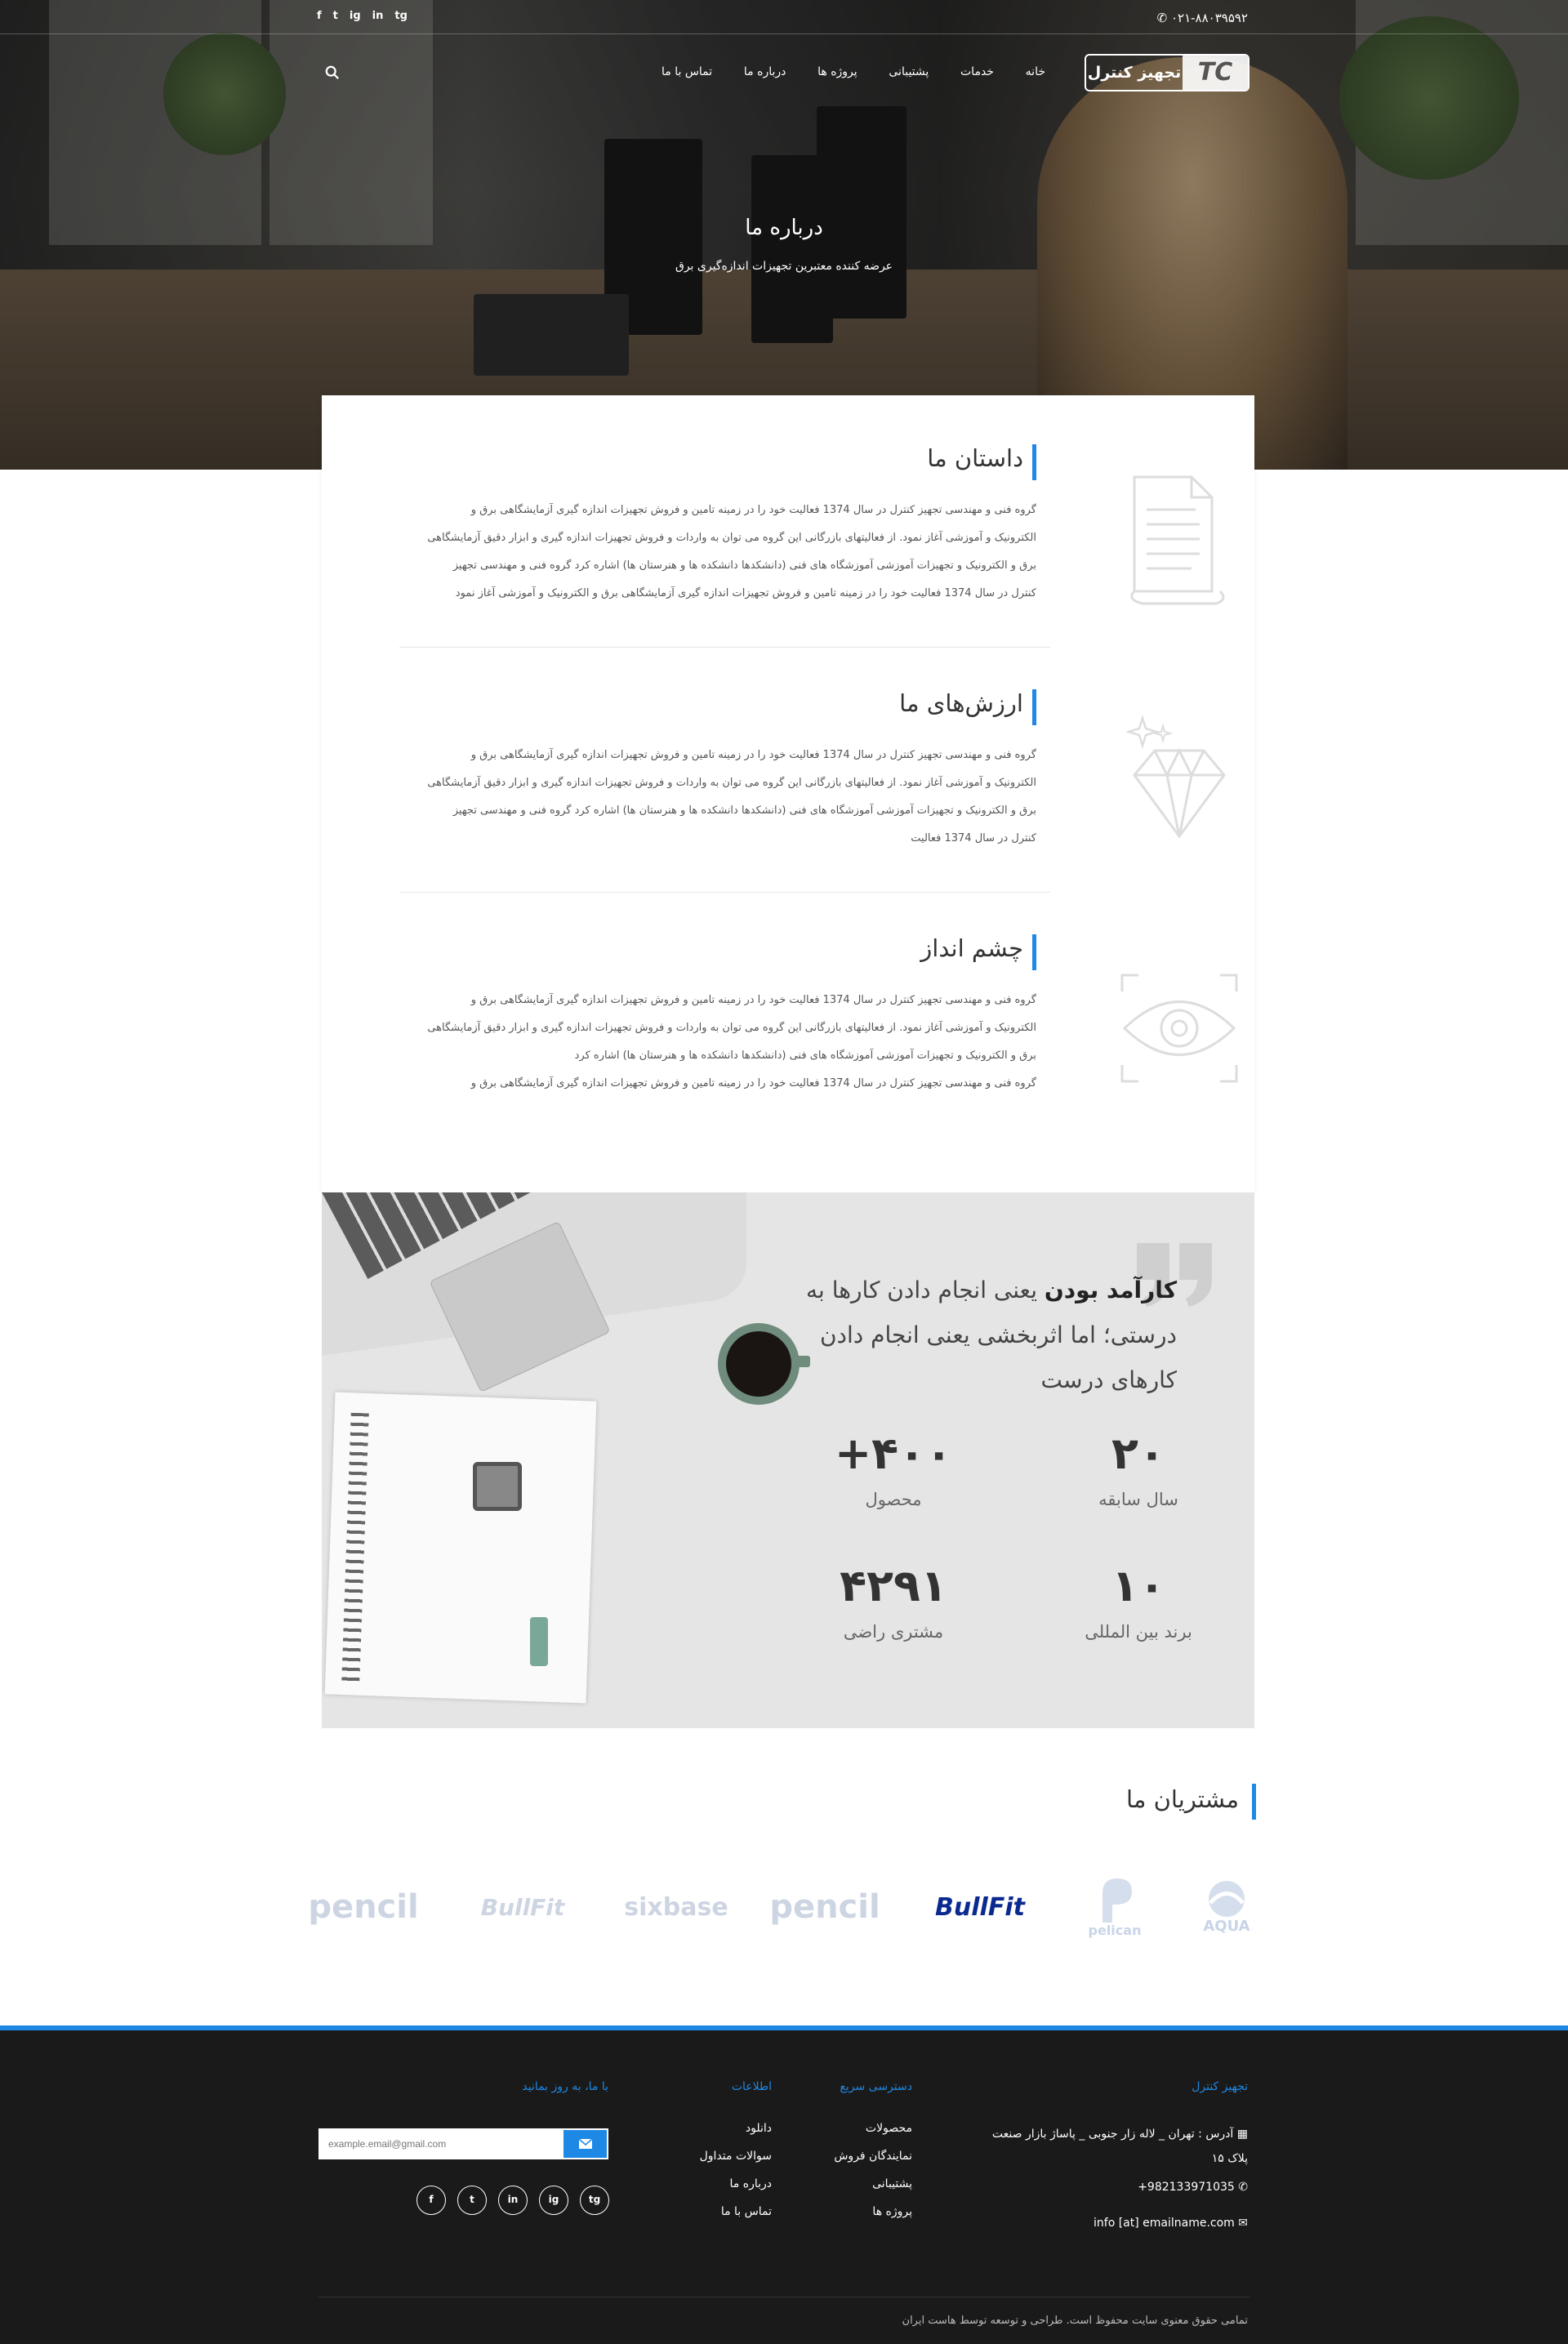 The image size is (1568, 2344). Describe the element at coordinates (909, 71) in the screenshot. I see `nav-support: پشتیبانی` at that location.